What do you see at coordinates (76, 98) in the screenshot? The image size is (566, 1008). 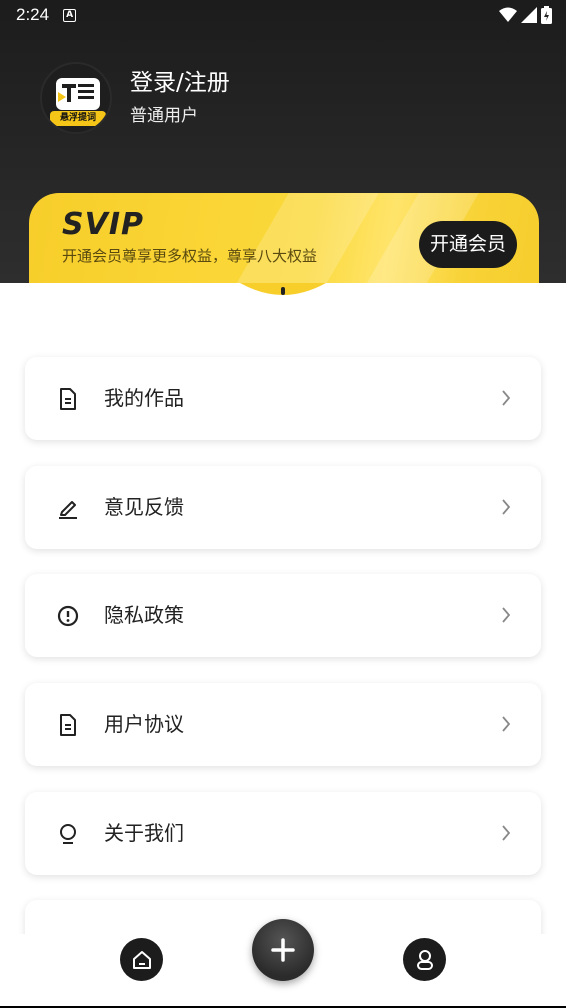 I see `avatar: 悬浮提词` at bounding box center [76, 98].